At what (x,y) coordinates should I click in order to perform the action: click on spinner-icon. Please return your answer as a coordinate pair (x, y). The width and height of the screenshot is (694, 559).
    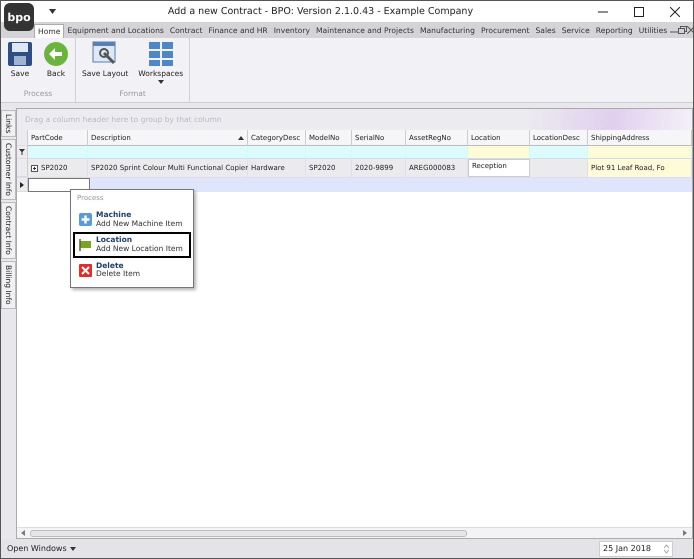
    Looking at the image, I should click on (666, 549).